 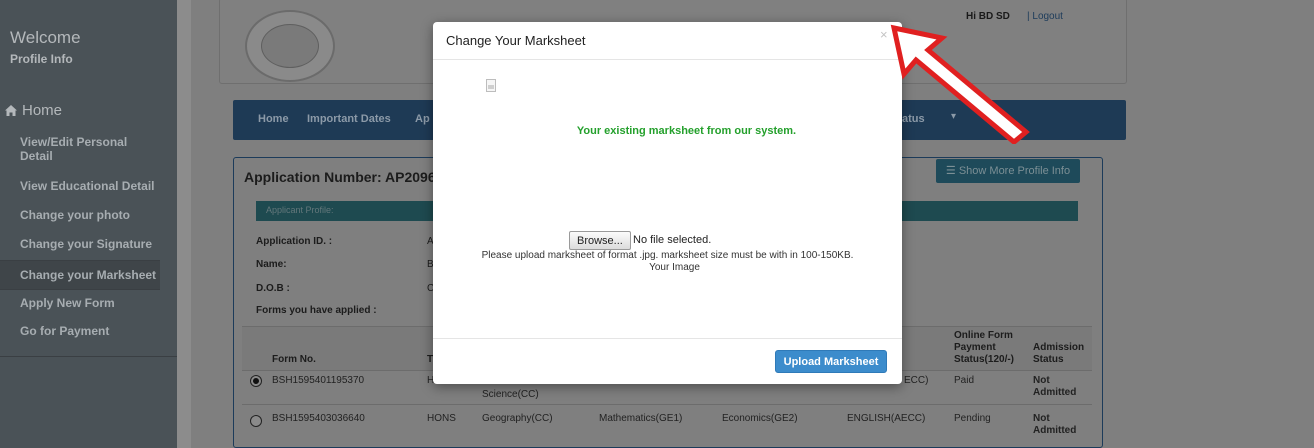 I want to click on nav-ap-partial: Ap, so click(x=422, y=119).